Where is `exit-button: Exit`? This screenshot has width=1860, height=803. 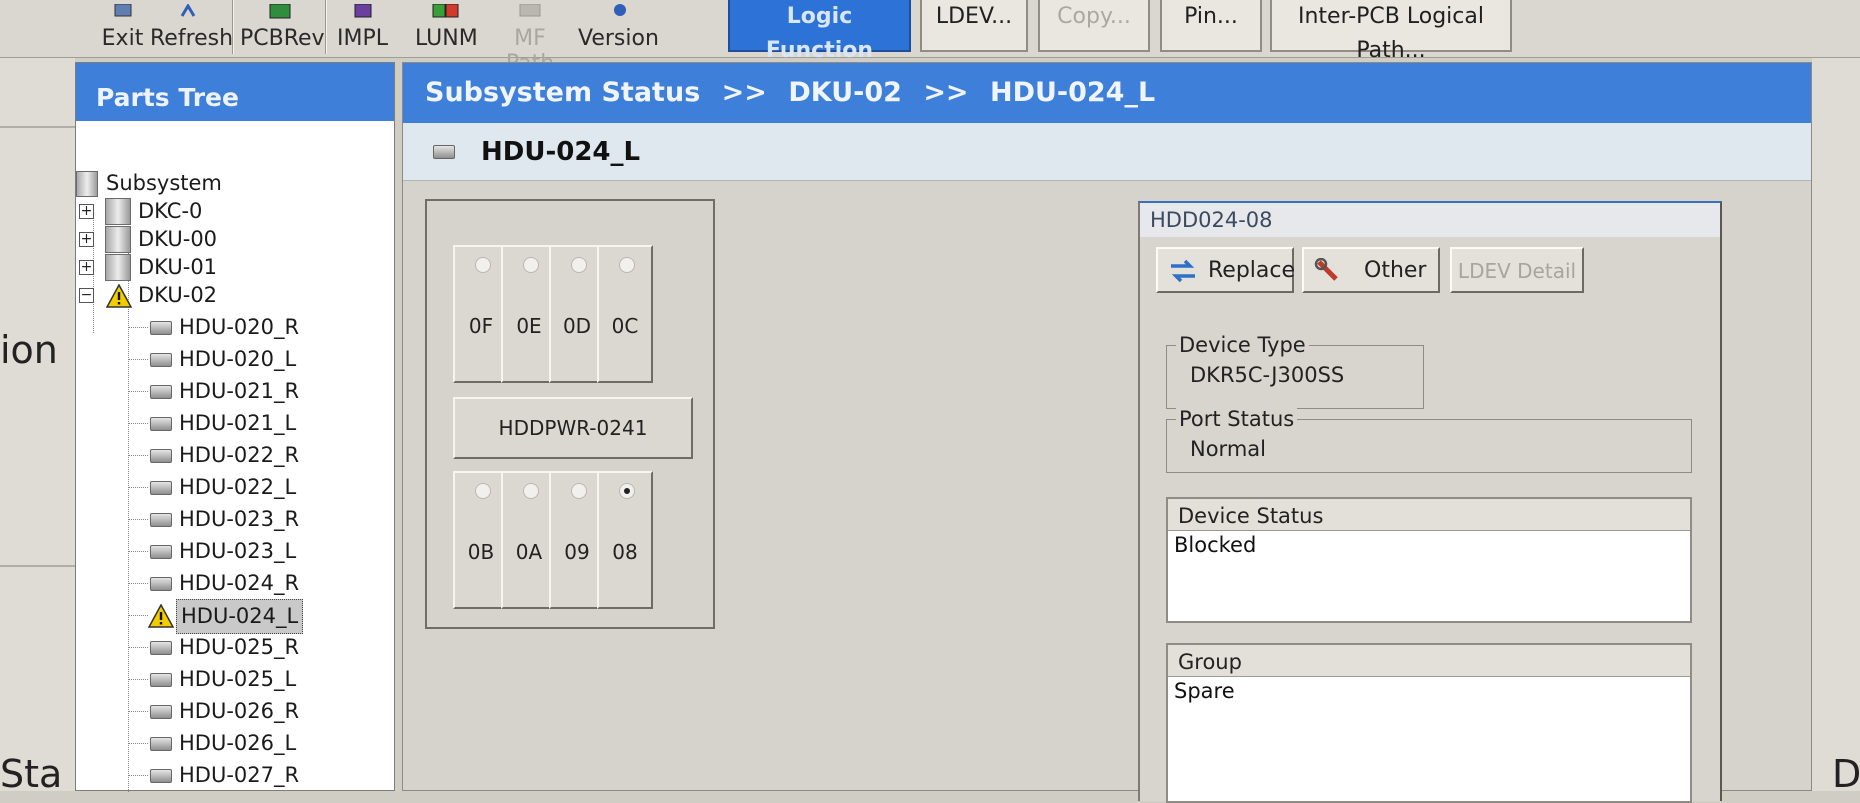 exit-button: Exit is located at coordinates (122, 27).